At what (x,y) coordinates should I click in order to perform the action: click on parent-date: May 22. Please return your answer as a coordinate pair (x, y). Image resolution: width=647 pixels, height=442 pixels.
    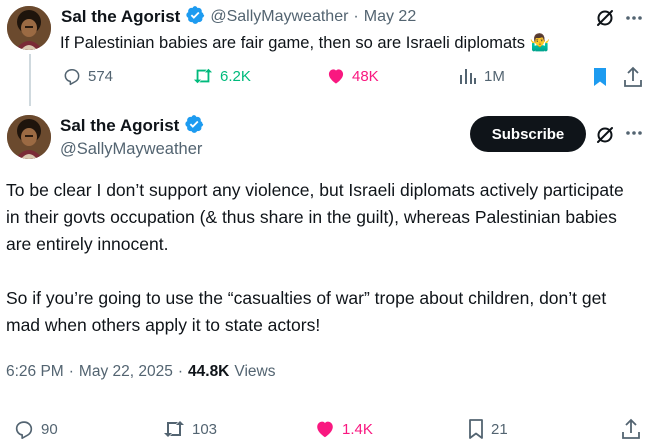
    Looking at the image, I should click on (390, 17).